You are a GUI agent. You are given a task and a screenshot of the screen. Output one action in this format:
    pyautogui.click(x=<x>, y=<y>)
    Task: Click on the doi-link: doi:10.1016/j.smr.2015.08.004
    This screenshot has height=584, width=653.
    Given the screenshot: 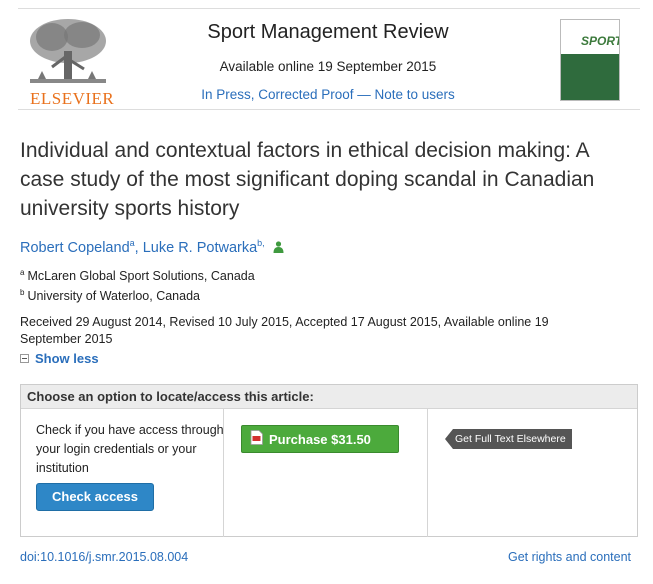 What is the action you would take?
    pyautogui.click(x=104, y=557)
    